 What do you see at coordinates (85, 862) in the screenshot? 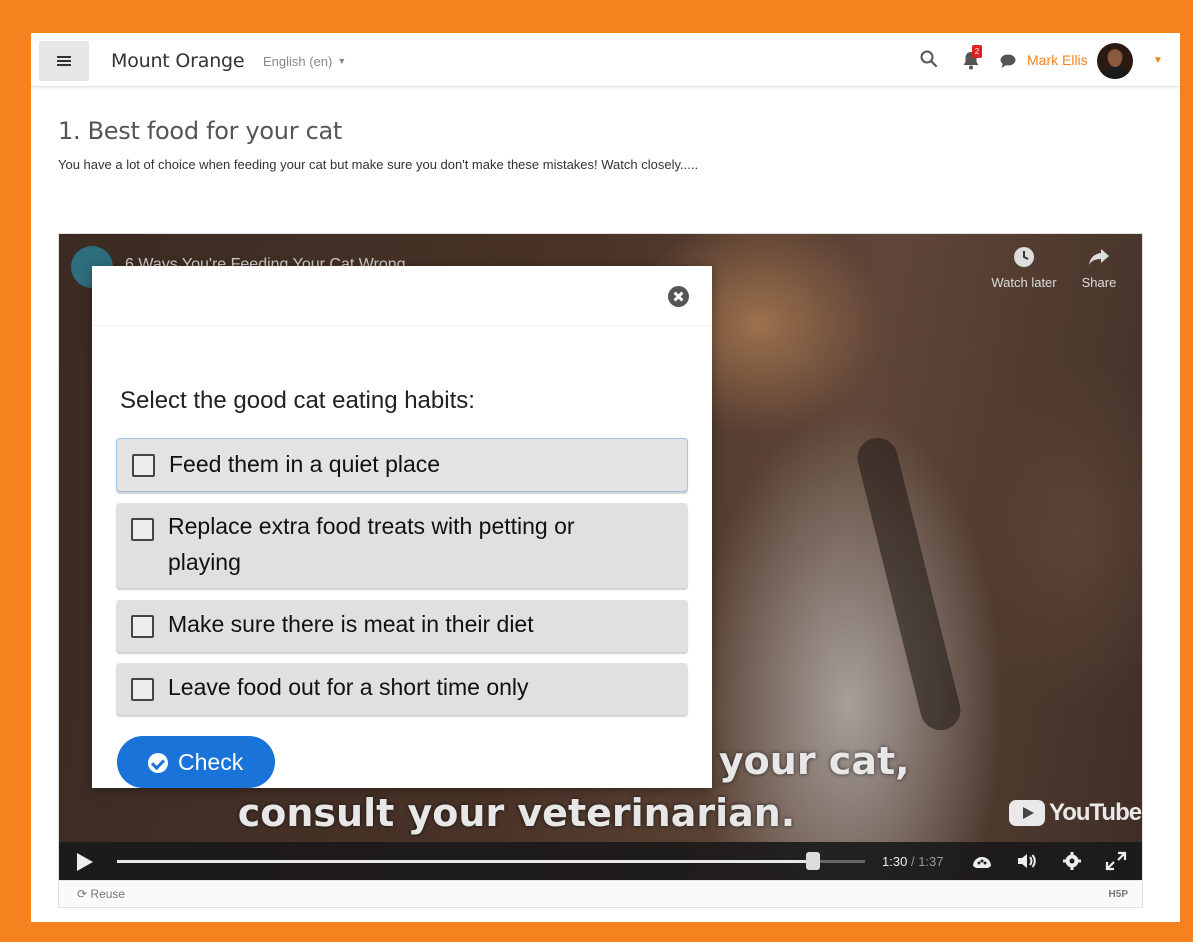
I see `play-icon` at bounding box center [85, 862].